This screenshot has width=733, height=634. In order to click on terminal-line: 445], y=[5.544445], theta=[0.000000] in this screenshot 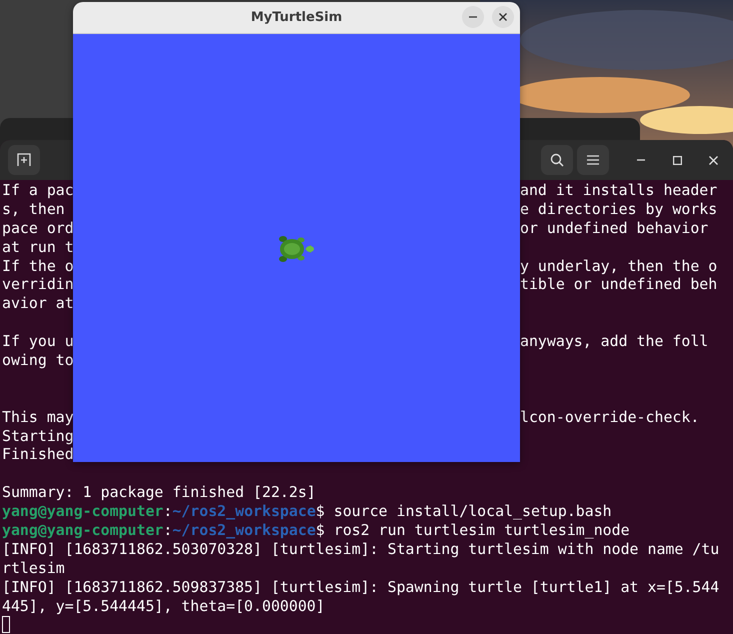, I will do `click(163, 605)`.